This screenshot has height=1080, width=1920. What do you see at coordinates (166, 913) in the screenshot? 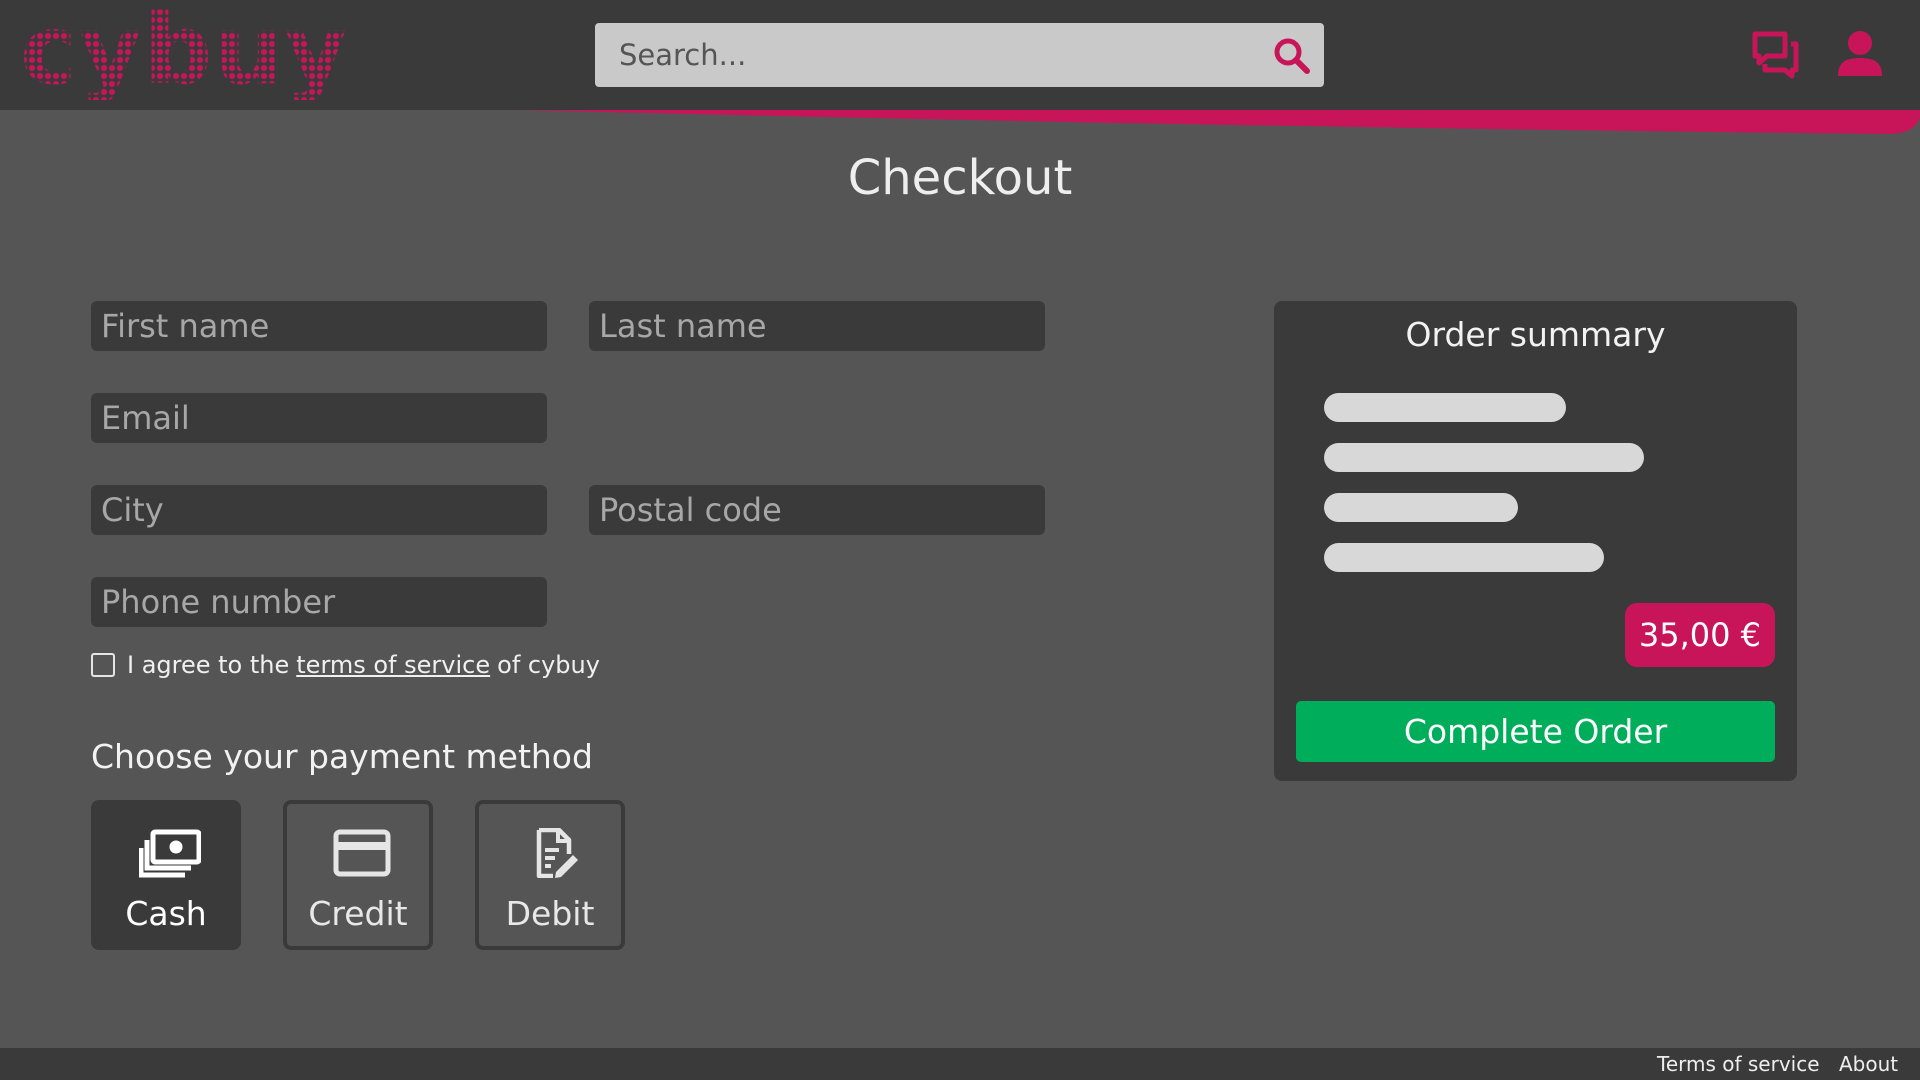
I see `payment-label: Cash` at bounding box center [166, 913].